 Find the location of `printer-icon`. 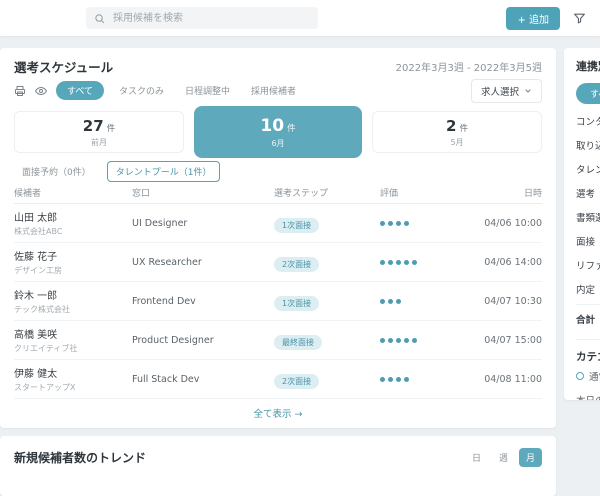

printer-icon is located at coordinates (20, 90).